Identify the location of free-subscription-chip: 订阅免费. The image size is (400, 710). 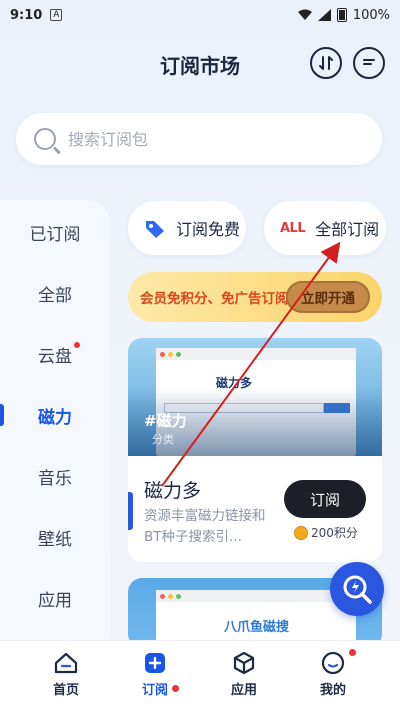
(187, 228).